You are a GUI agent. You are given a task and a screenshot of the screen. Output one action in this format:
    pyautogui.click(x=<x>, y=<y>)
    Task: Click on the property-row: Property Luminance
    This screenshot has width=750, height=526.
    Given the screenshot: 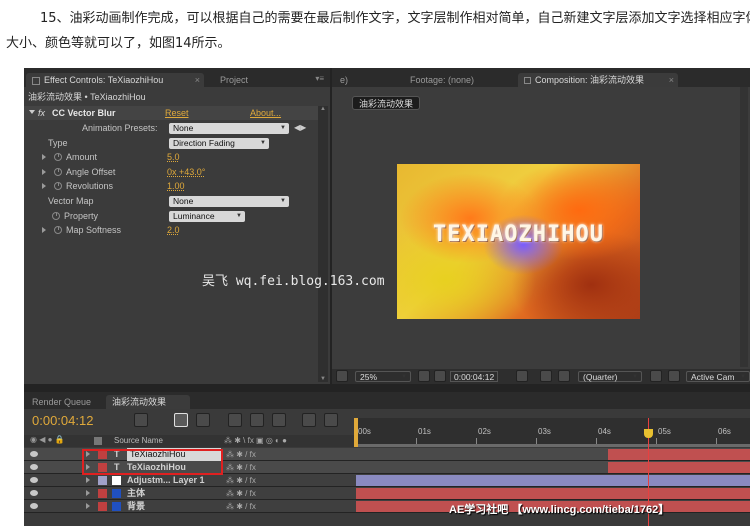 What is the action you would take?
    pyautogui.click(x=171, y=216)
    